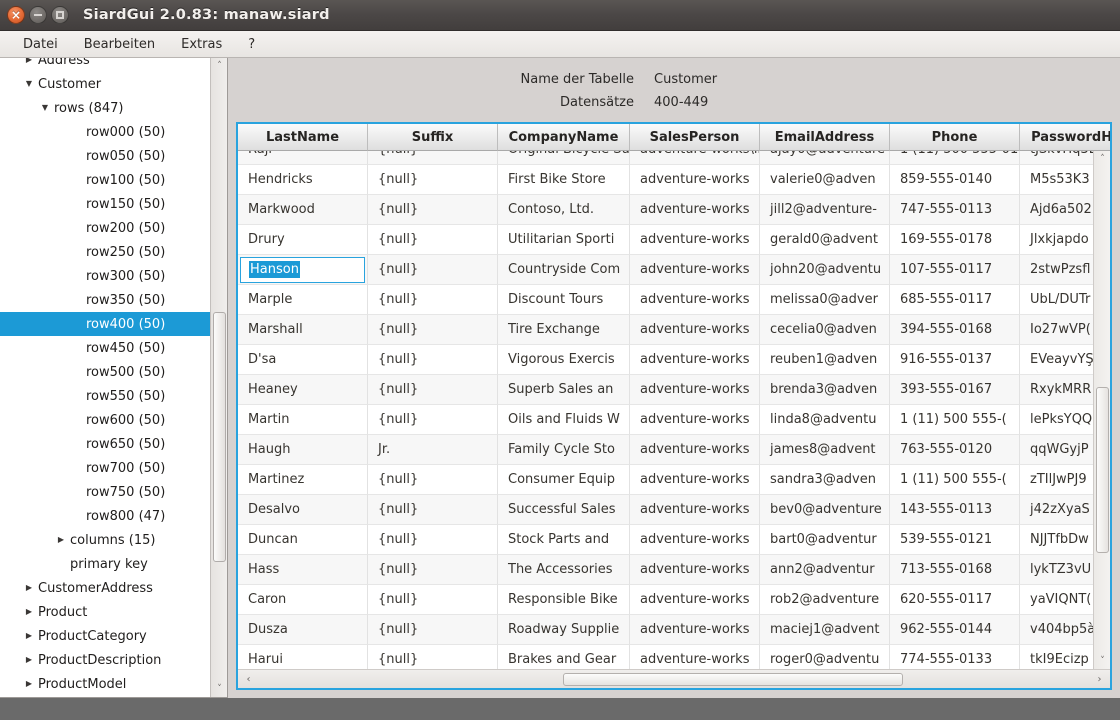  Describe the element at coordinates (825, 180) in the screenshot. I see `cell-emailaddress: valerie0@adven` at that location.